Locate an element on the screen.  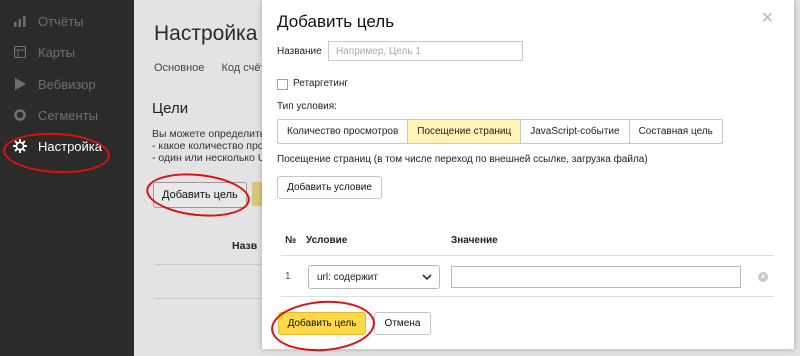
condition-type-composite: Составная цель is located at coordinates (676, 131).